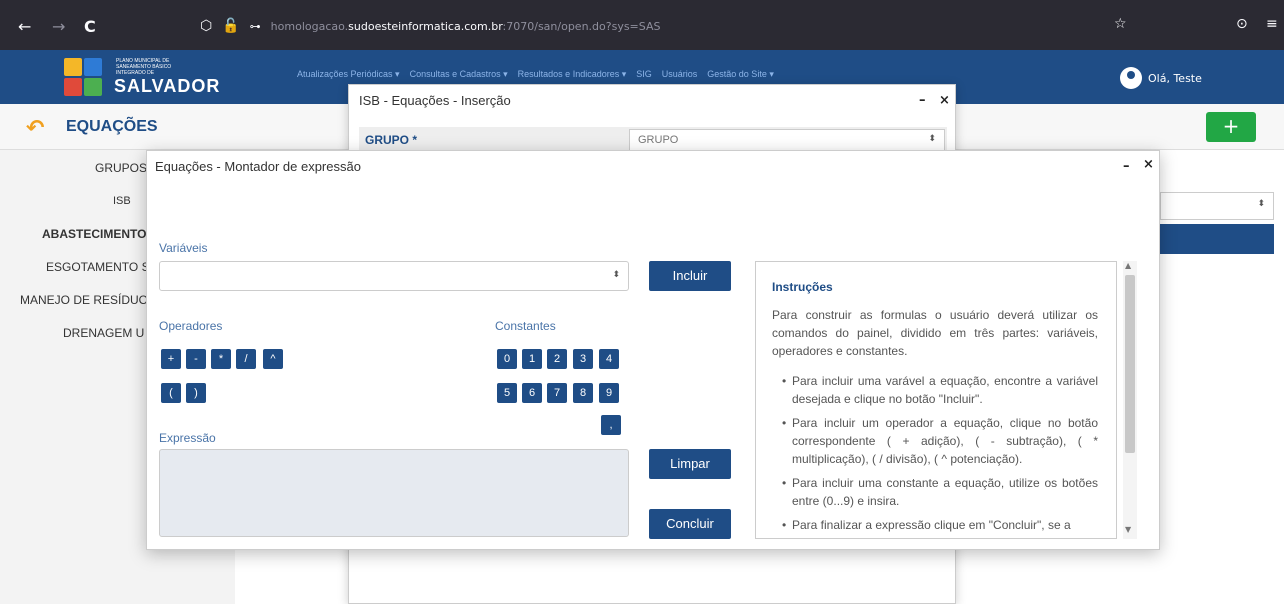 Image resolution: width=1284 pixels, height=604 pixels. I want to click on list-item-esgotamento: ESGOTAMENTO S, so click(98, 267).